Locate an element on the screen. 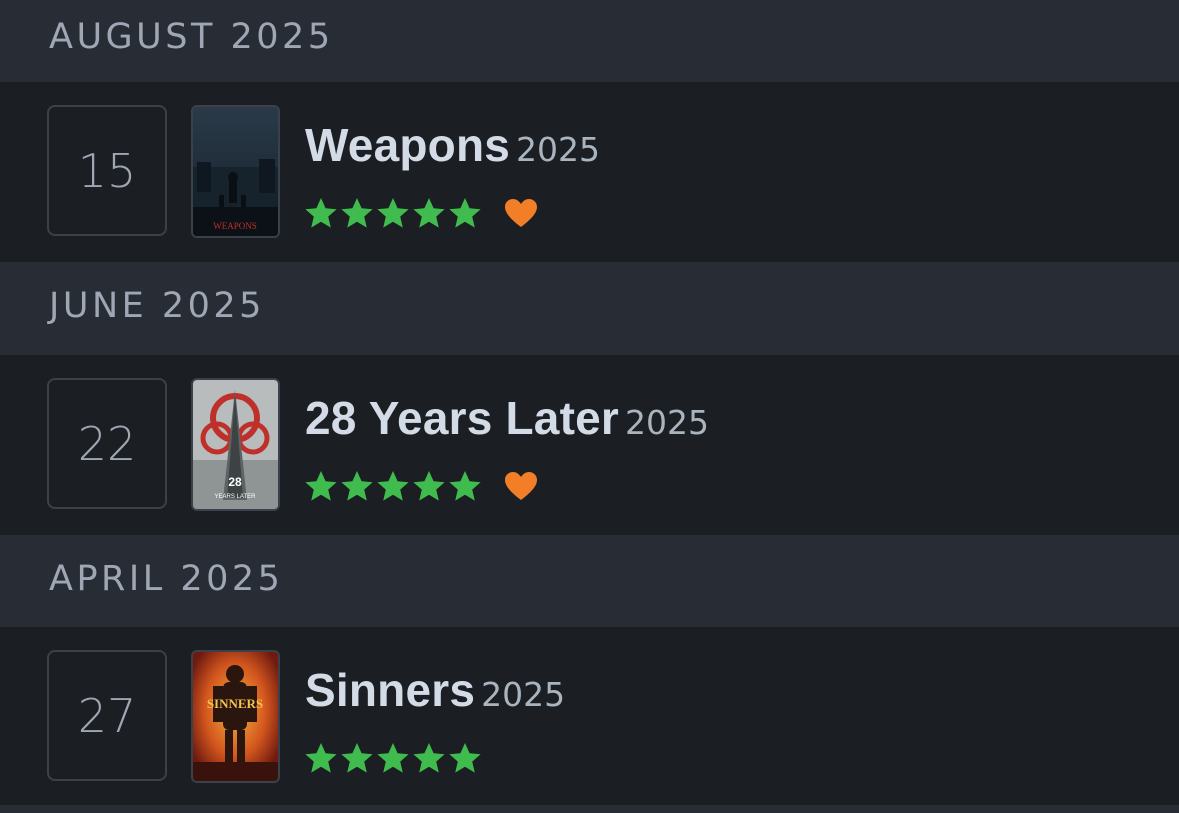 This screenshot has width=1179, height=813. day-number: 15 is located at coordinates (107, 170).